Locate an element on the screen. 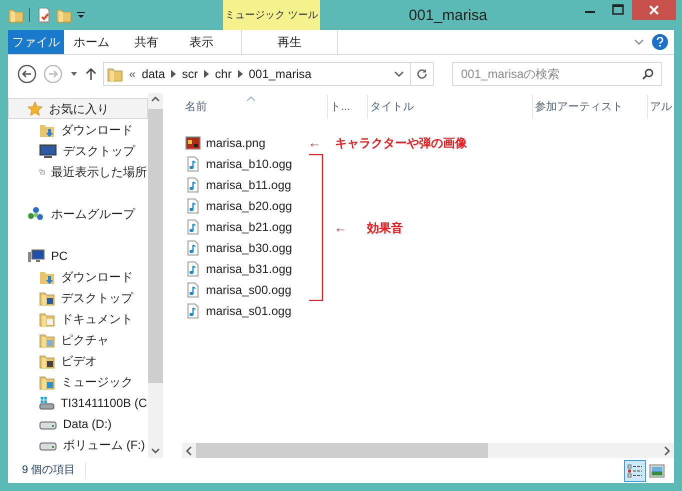  file-row: marisa_b11.ogg is located at coordinates (238, 184).